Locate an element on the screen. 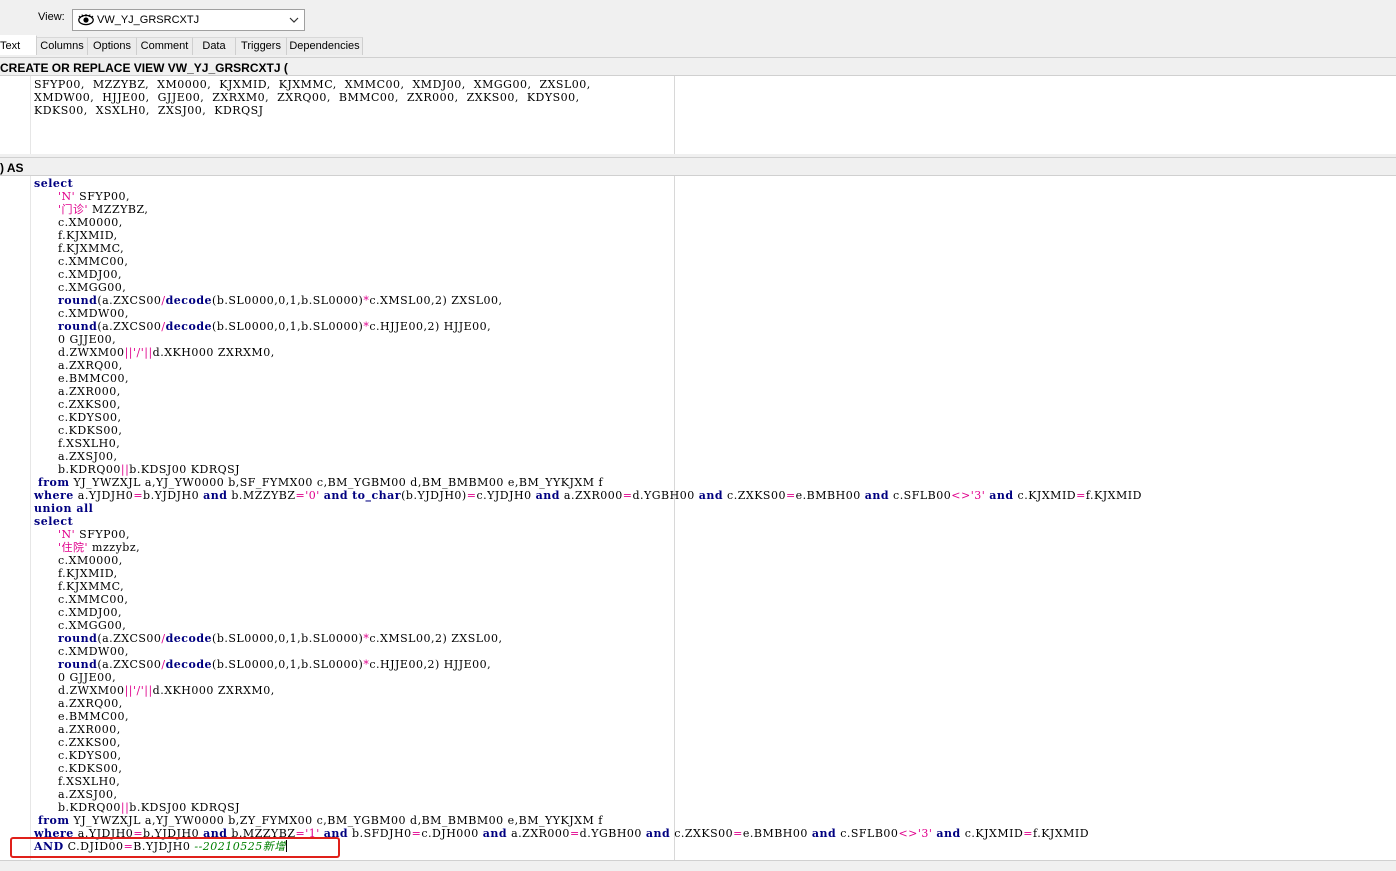 The height and width of the screenshot is (871, 1396). columns-gutter is located at coordinates (15, 115).